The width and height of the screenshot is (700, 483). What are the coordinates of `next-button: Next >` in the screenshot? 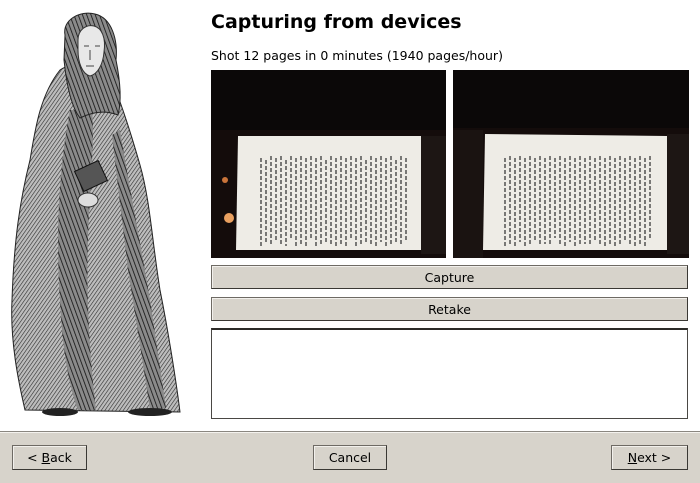 It's located at (649, 457).